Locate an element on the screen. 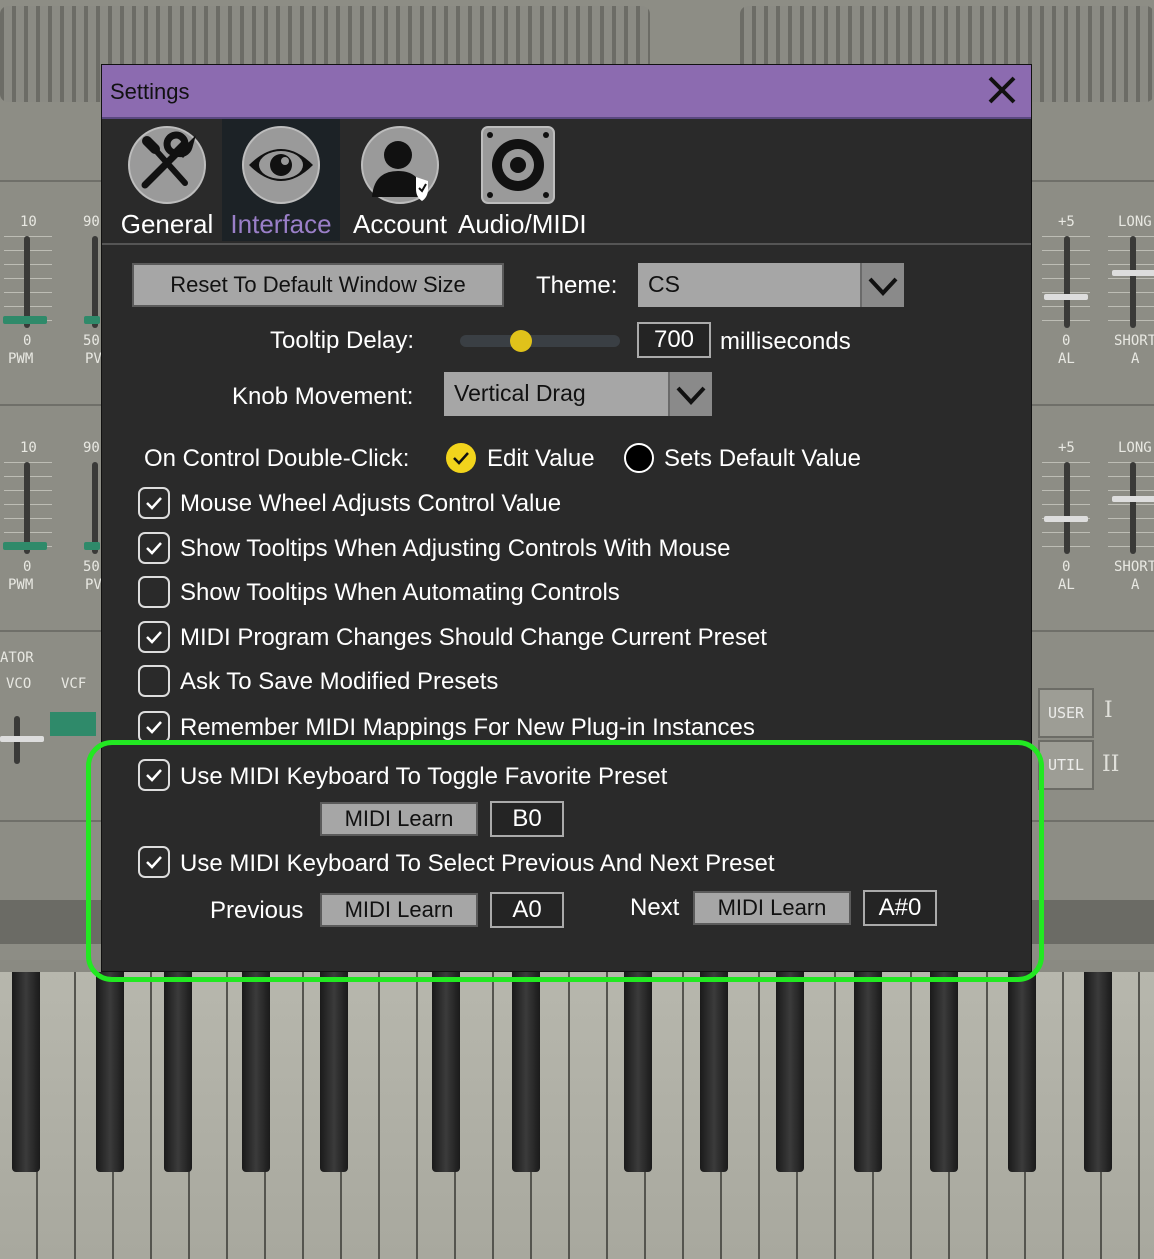  next-note-input: A#0 is located at coordinates (900, 908).